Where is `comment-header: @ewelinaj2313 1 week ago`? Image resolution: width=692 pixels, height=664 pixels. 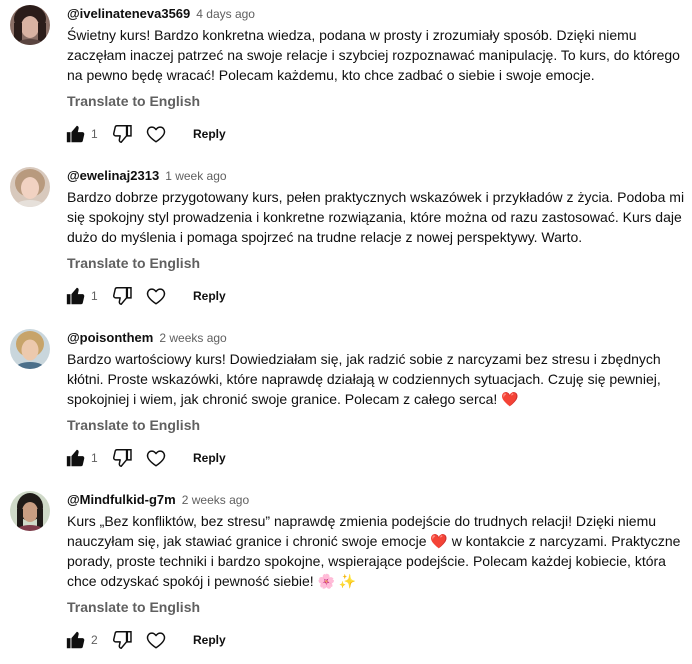
comment-header: @ewelinaj2313 1 week ago is located at coordinates (147, 176).